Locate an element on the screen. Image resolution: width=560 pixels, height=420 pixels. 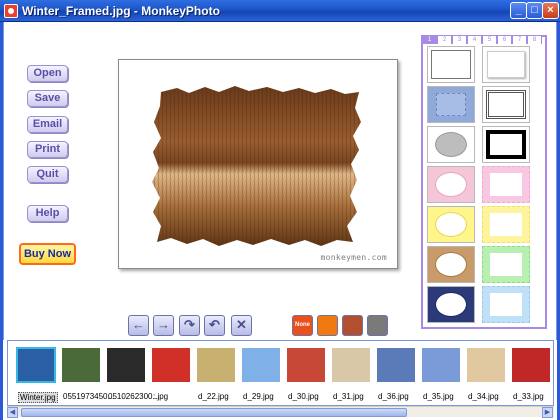
filmstrip-label: Winter.jpg is located at coordinates (38, 397).